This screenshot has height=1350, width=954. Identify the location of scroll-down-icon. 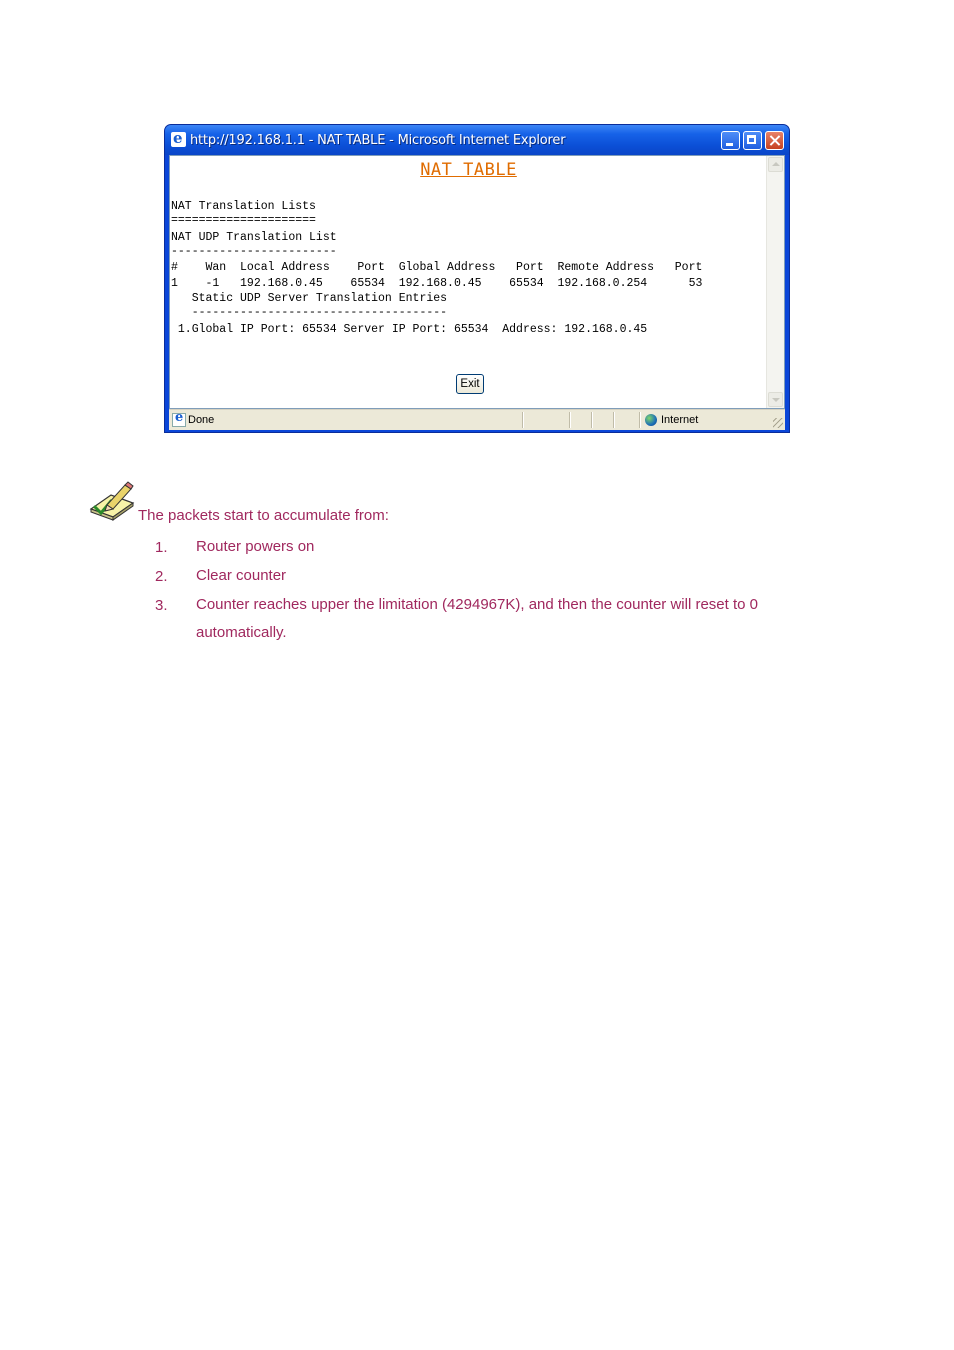
(775, 399).